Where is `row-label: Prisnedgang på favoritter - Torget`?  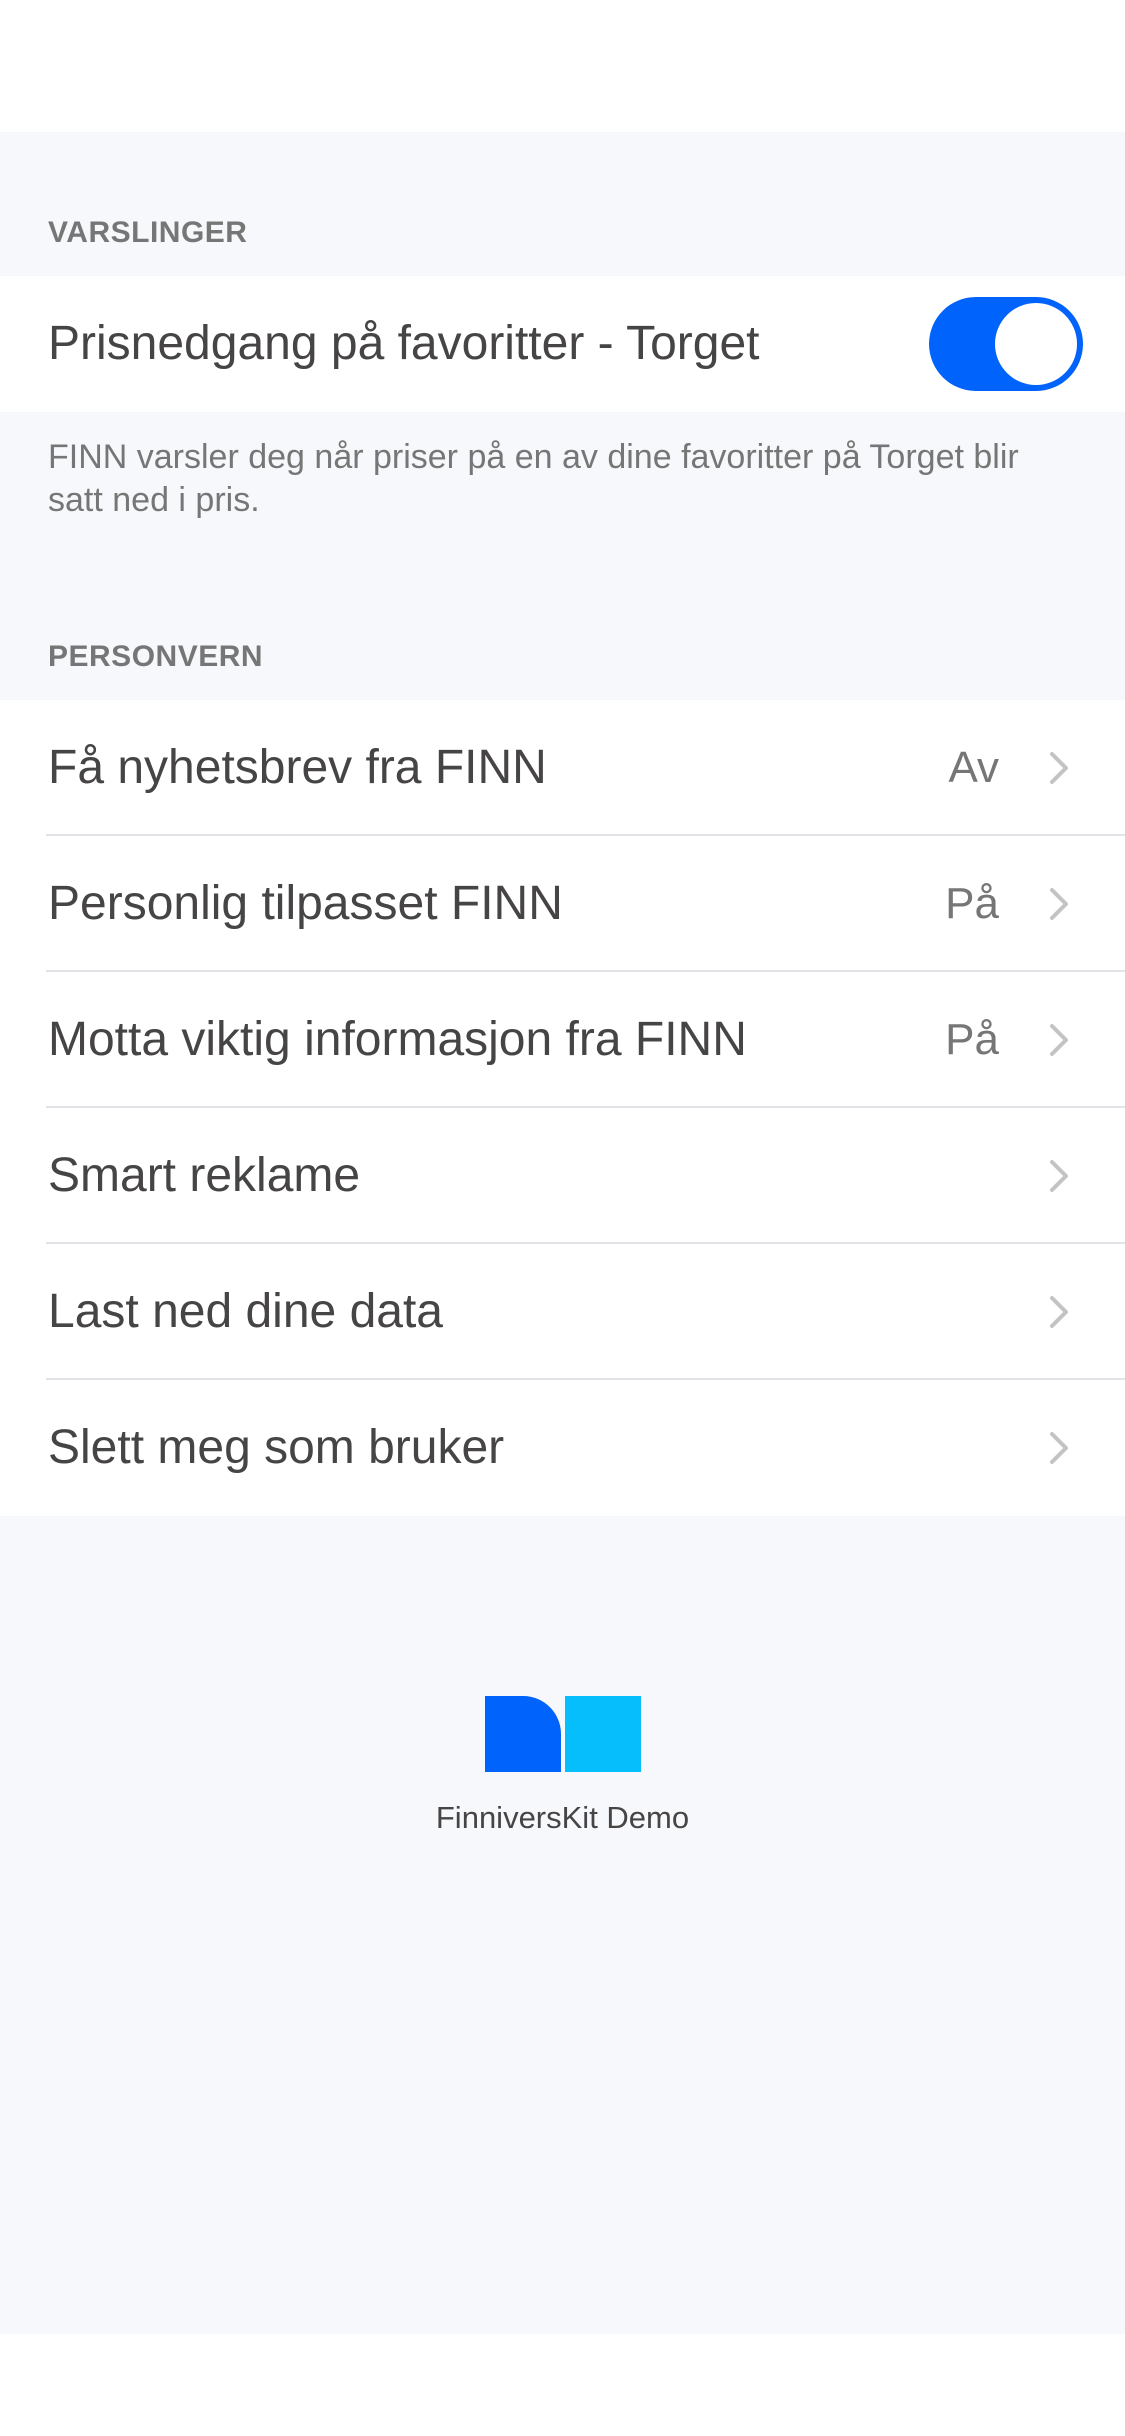 row-label: Prisnedgang på favoritter - Torget is located at coordinates (404, 343).